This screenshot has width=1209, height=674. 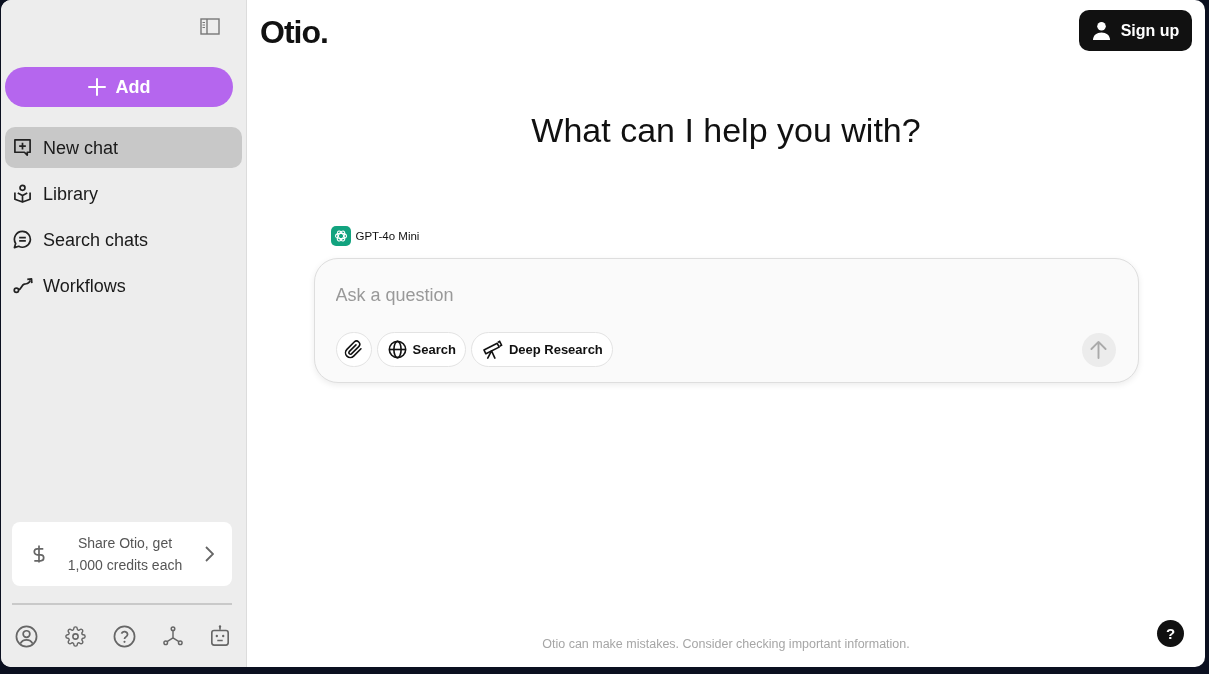 I want to click on profile-icon, so click(x=26, y=636).